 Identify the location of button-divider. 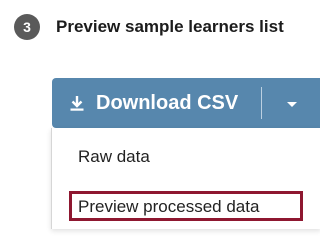
(261, 103).